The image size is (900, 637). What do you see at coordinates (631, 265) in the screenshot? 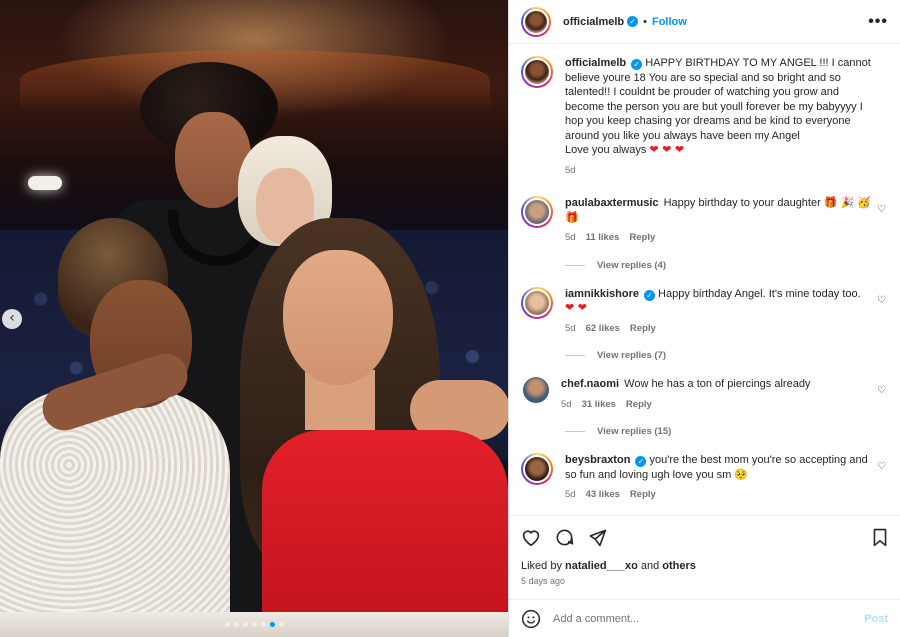
I see `view-replies-label: View replies (4)` at bounding box center [631, 265].